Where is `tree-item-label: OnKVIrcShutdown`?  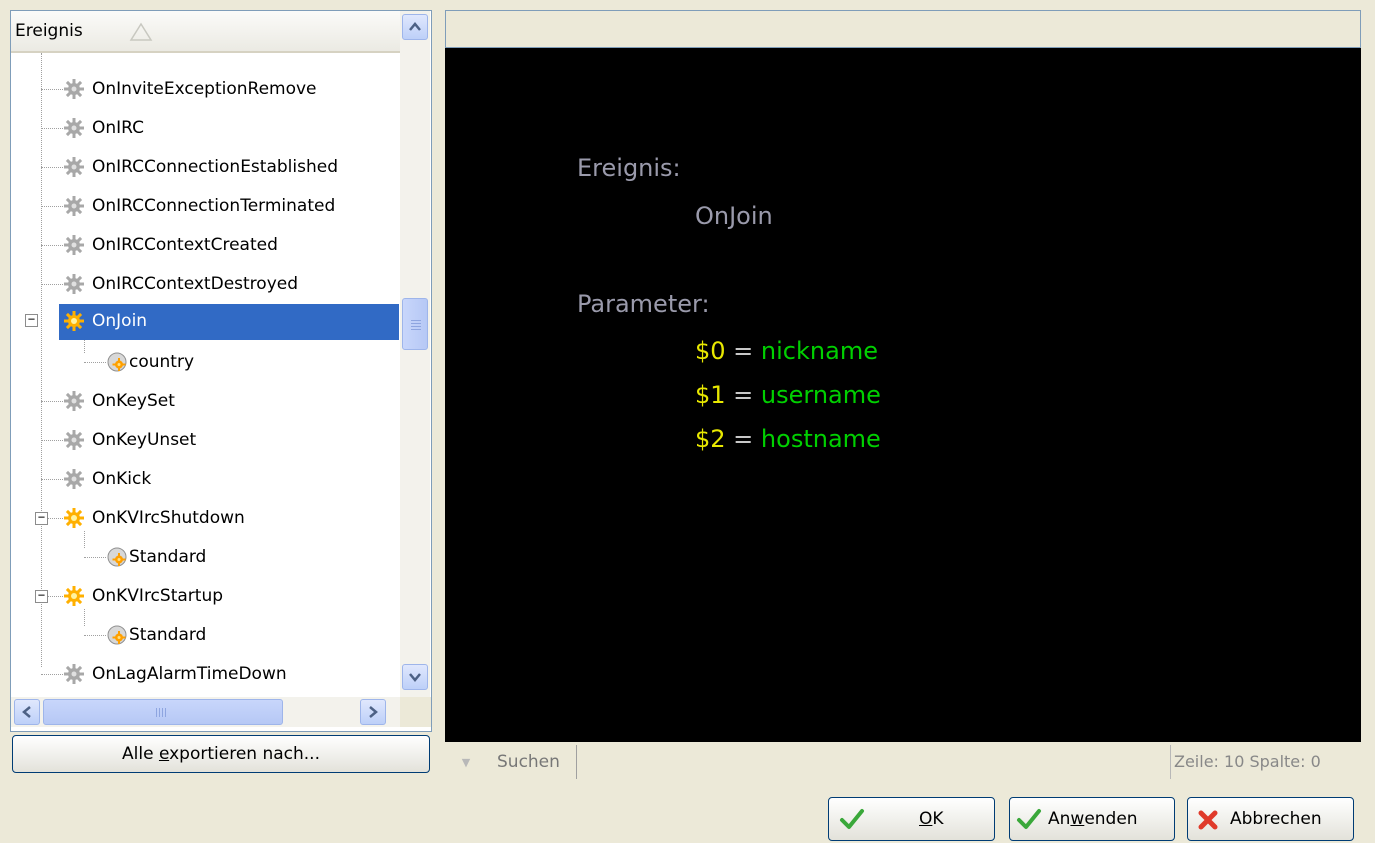
tree-item-label: OnKVIrcShutdown is located at coordinates (168, 518).